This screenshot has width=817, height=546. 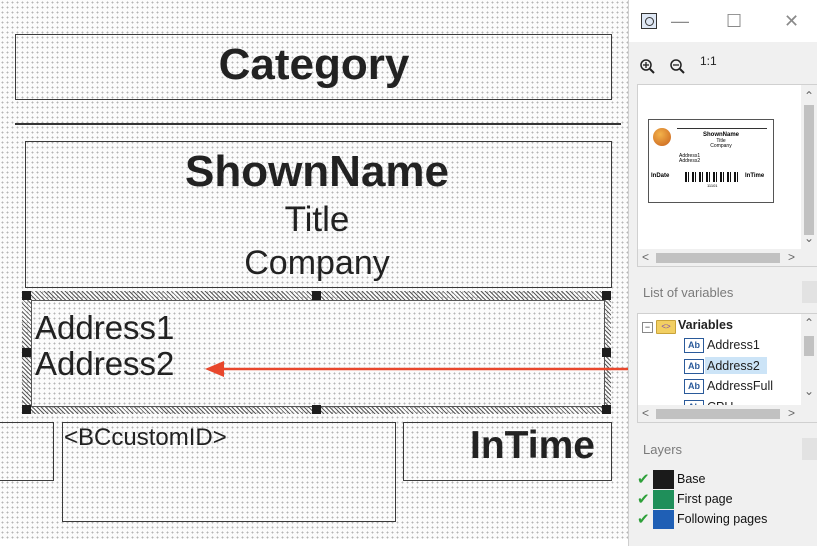 I want to click on resize-handle-w, so click(x=26, y=352).